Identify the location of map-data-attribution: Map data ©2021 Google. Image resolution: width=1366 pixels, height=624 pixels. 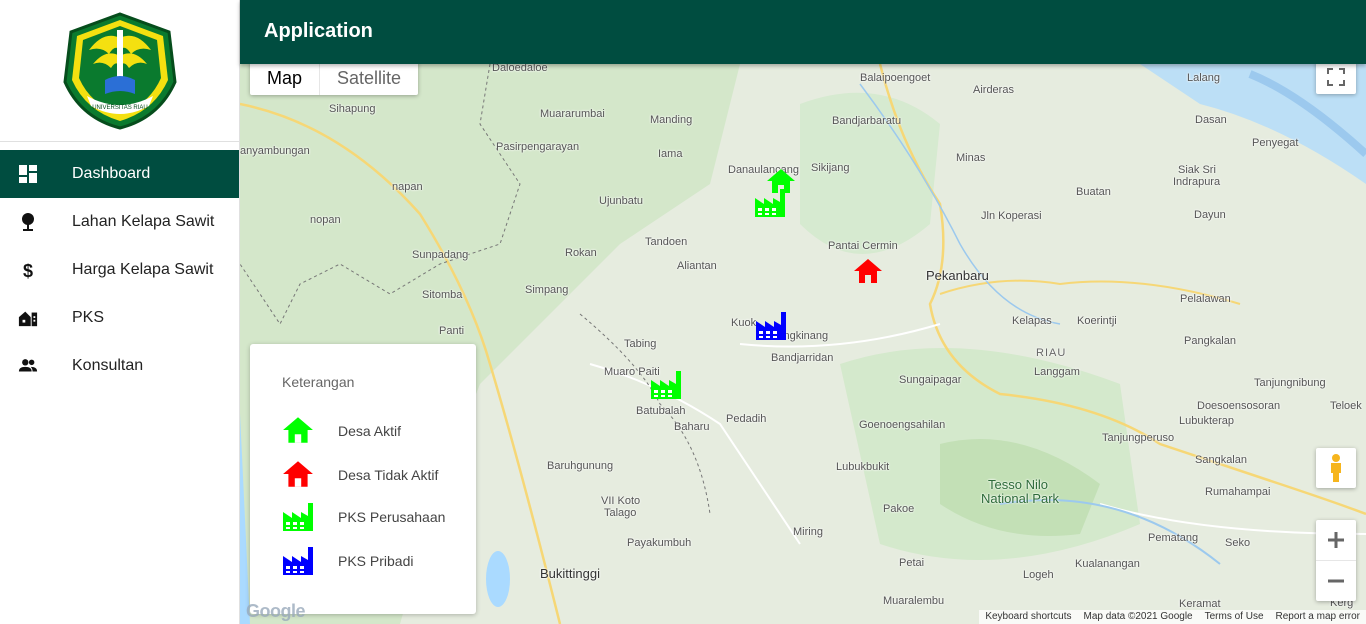
(1138, 616).